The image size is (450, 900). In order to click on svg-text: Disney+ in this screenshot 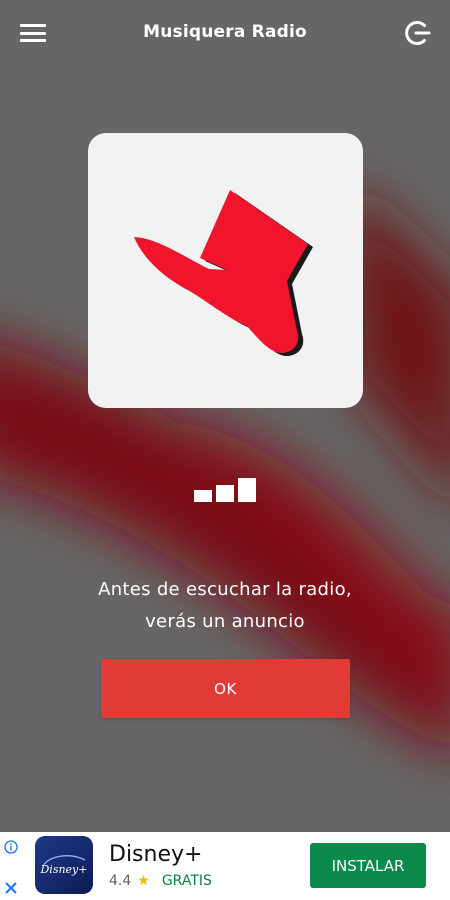, I will do `click(63, 869)`.